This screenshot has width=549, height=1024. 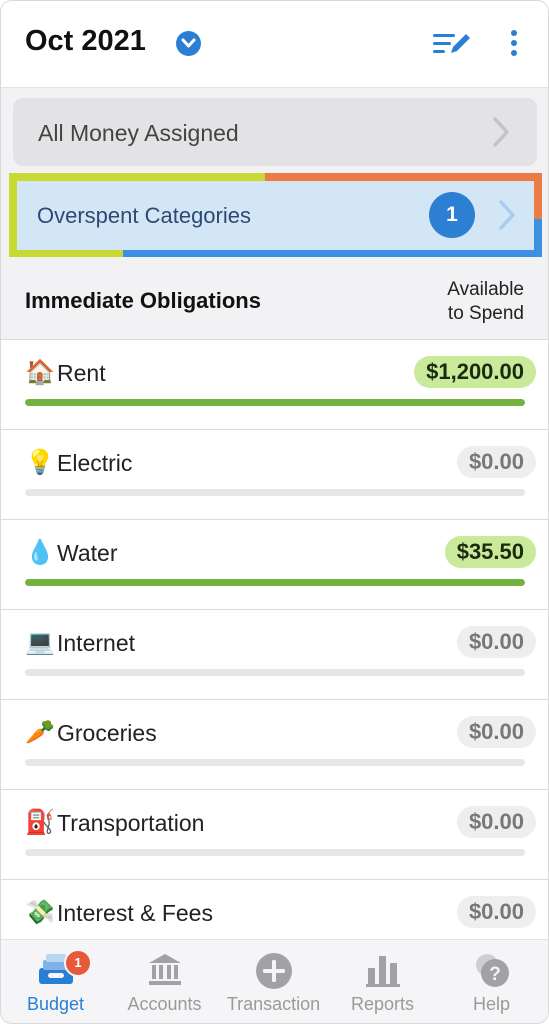 I want to click on category-emoji-icon: 💧, so click(x=40, y=552).